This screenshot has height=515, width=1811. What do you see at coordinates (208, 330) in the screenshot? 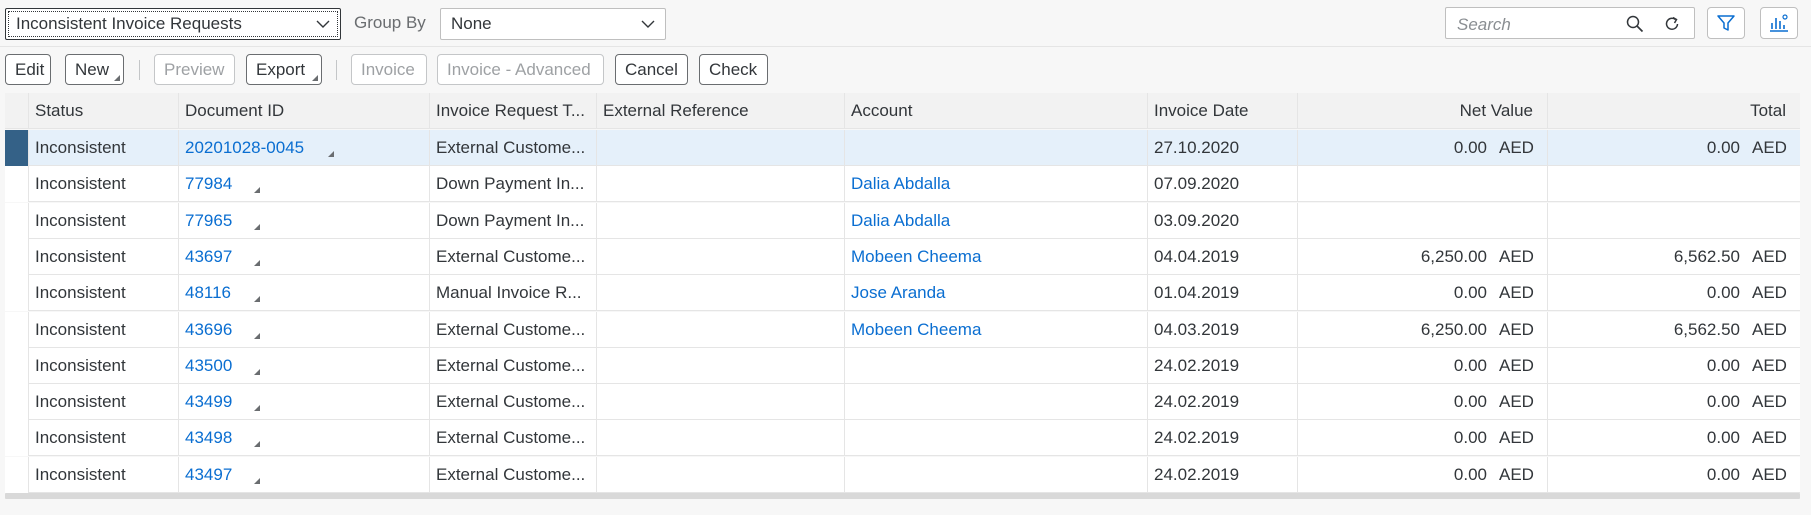
I see `document-id-link: 43696` at bounding box center [208, 330].